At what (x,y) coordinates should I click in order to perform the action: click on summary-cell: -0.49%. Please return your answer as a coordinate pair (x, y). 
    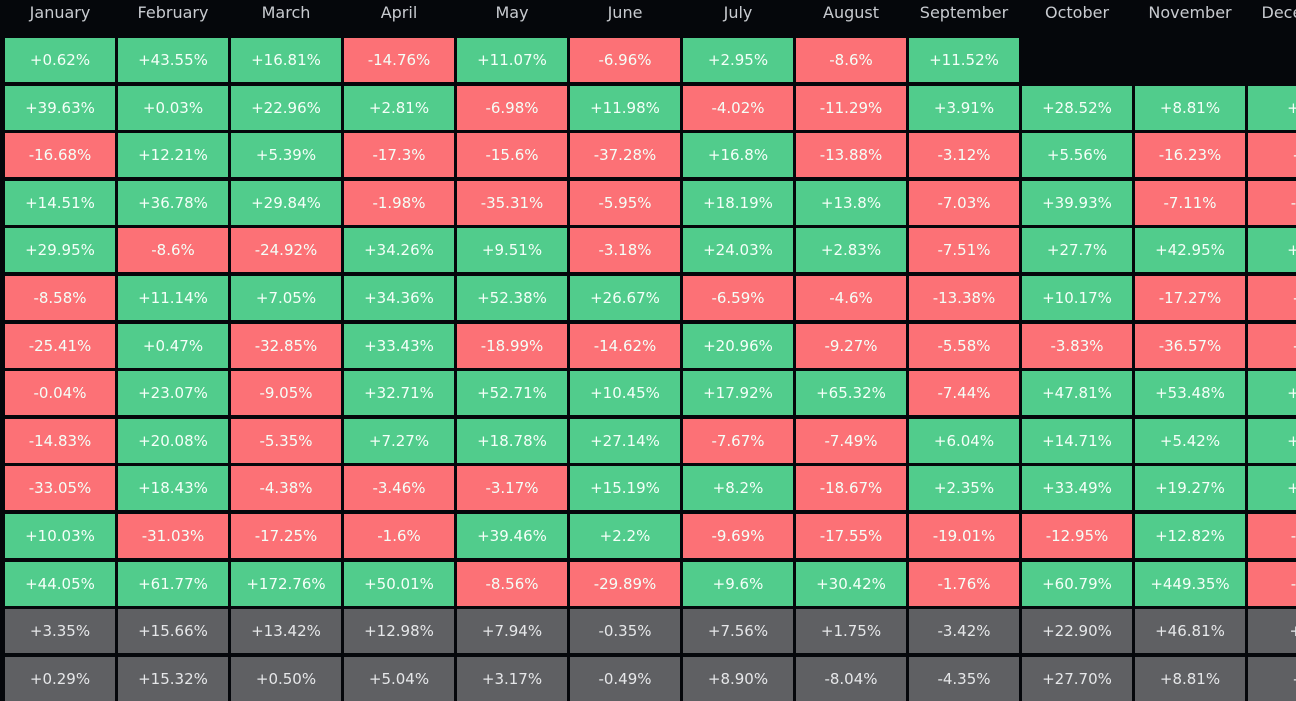
    Looking at the image, I should click on (625, 679).